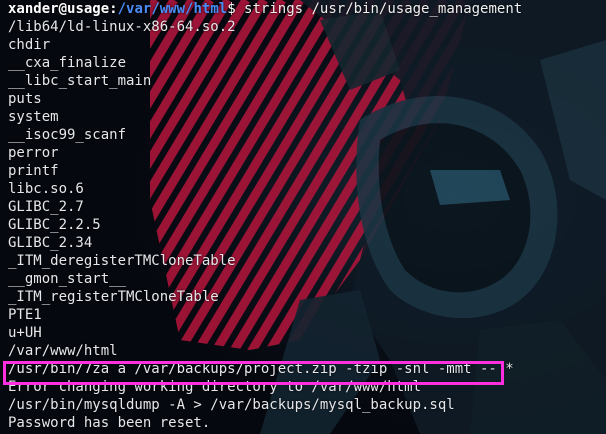 Image resolution: width=606 pixels, height=434 pixels. I want to click on prompt-path: /var/www/html, so click(172, 9).